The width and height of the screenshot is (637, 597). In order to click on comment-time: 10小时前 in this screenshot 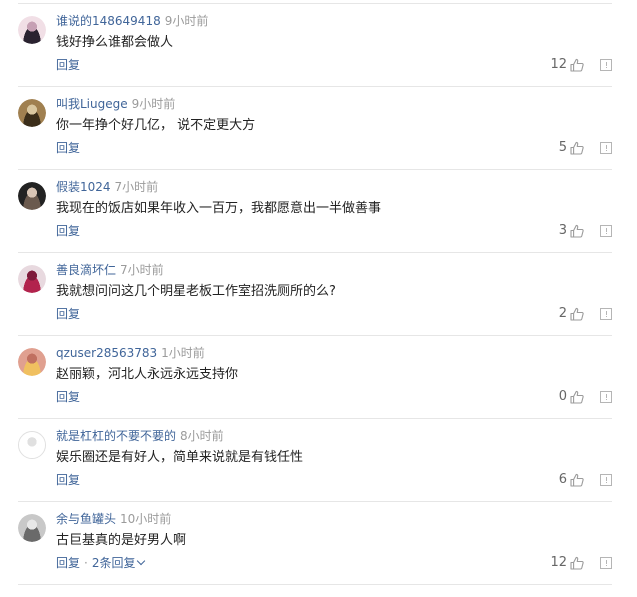, I will do `click(146, 519)`.